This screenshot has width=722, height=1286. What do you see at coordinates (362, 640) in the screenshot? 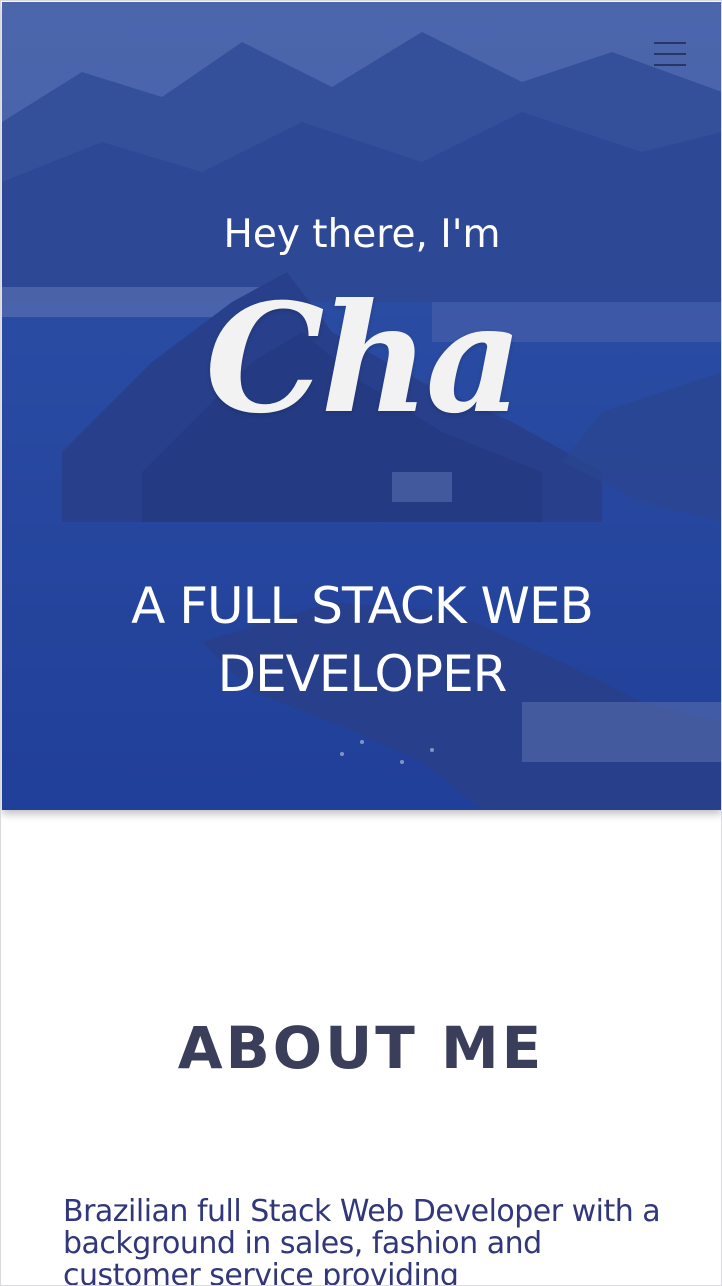
I see `hero-role: A FULL STACK WEB DEVELOPER` at bounding box center [362, 640].